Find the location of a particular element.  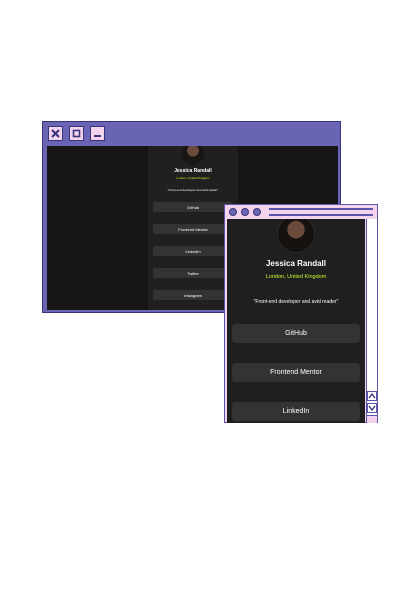

link-list: GitHub Frontend Mentor LinkedIn is located at coordinates (296, 372).